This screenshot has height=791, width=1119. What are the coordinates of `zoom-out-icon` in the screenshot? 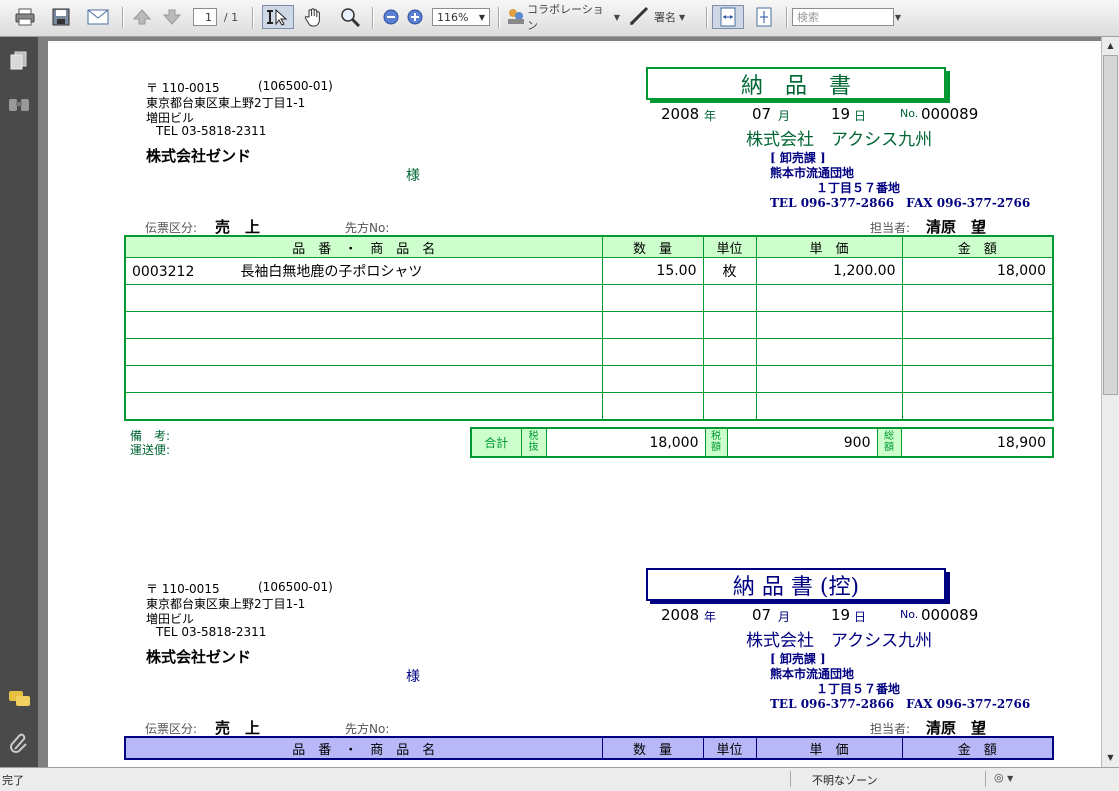 It's located at (391, 17).